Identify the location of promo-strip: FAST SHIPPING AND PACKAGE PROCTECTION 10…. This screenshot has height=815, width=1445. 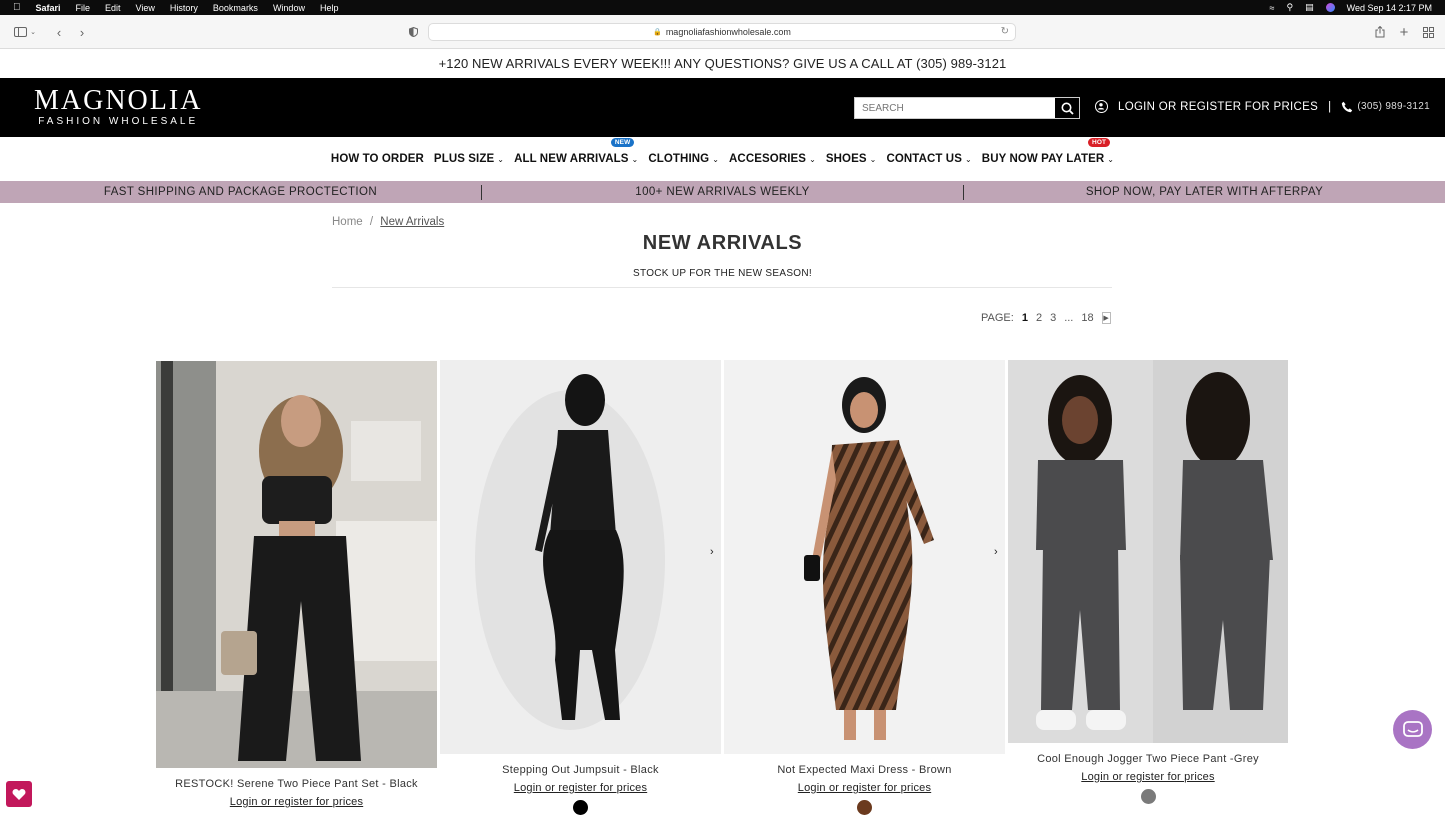
(722, 192).